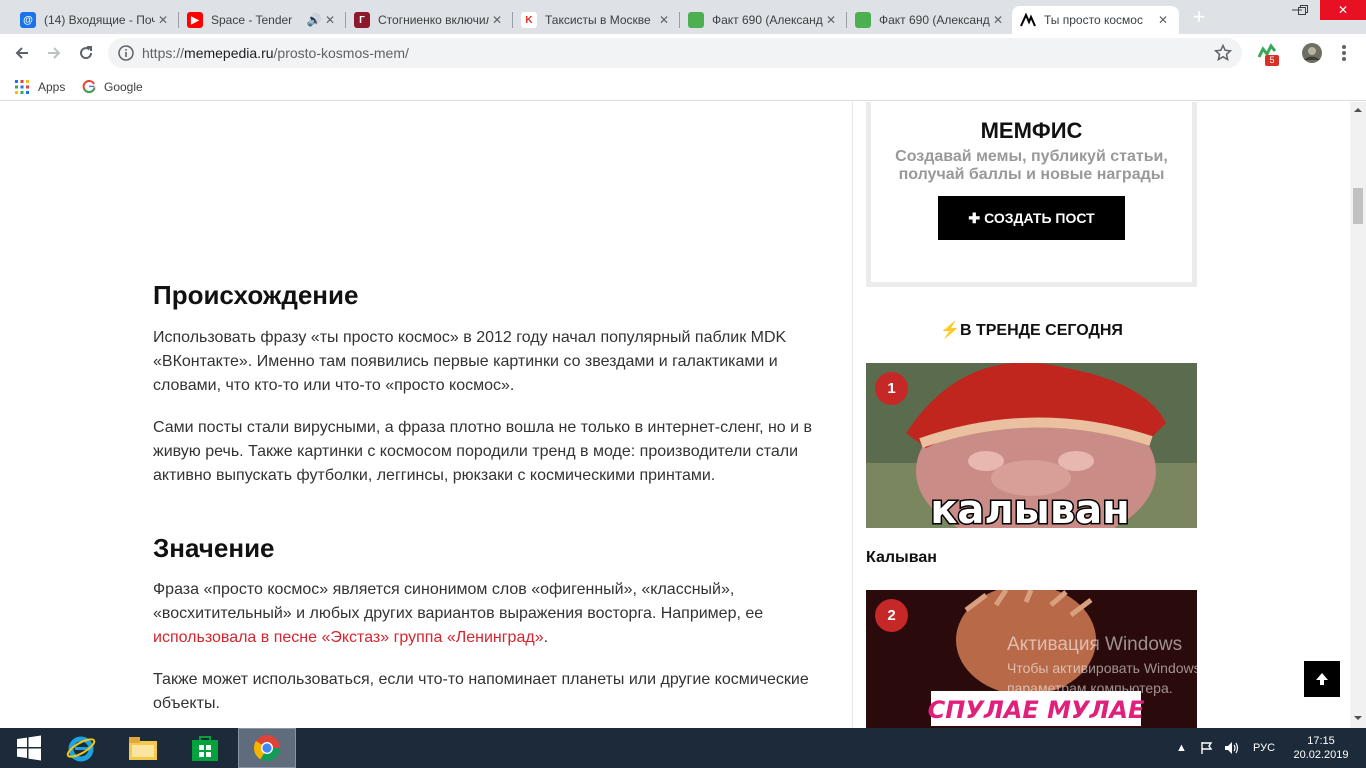  What do you see at coordinates (433, 20) in the screenshot?
I see `tab-title: Стогниенко включил` at bounding box center [433, 20].